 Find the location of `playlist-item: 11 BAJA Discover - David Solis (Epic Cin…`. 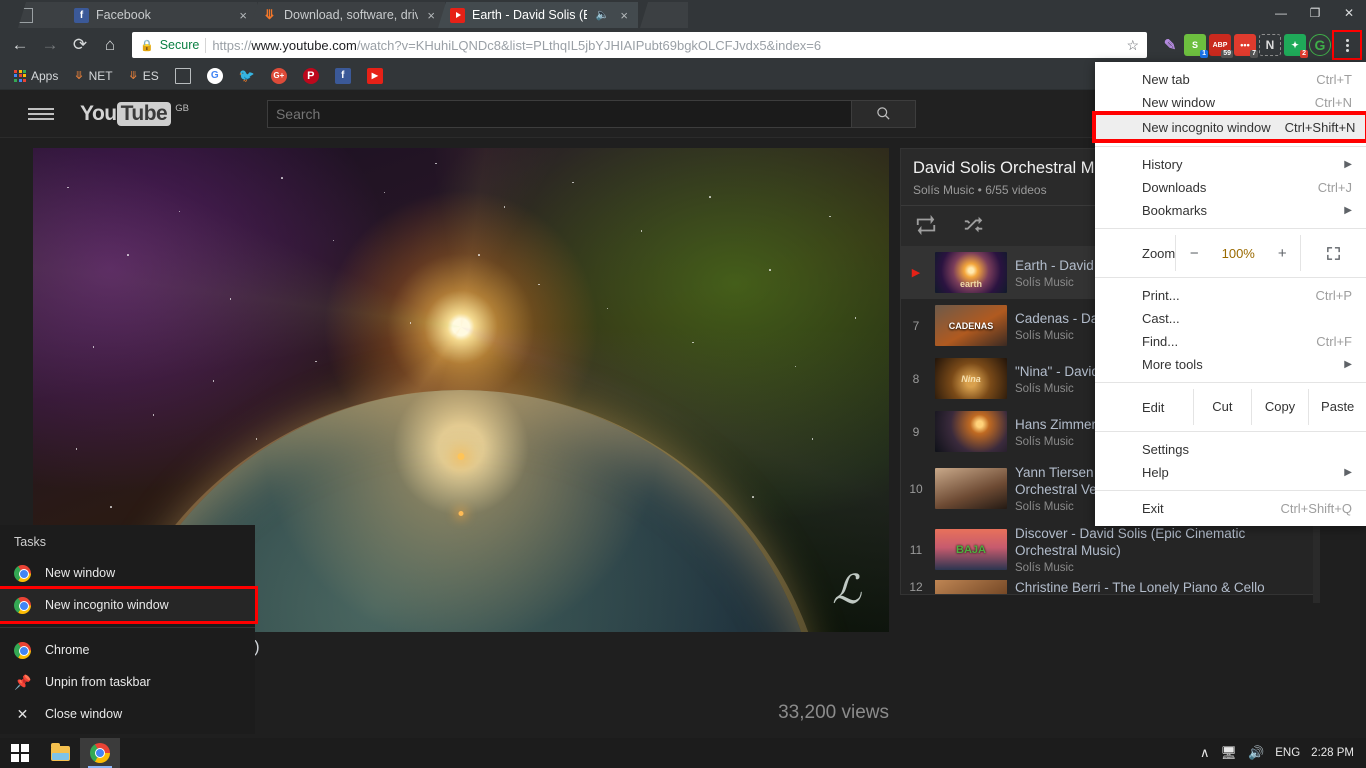

playlist-item: 11 BAJA Discover - David Solis (Epic Cin… is located at coordinates (1107, 549).